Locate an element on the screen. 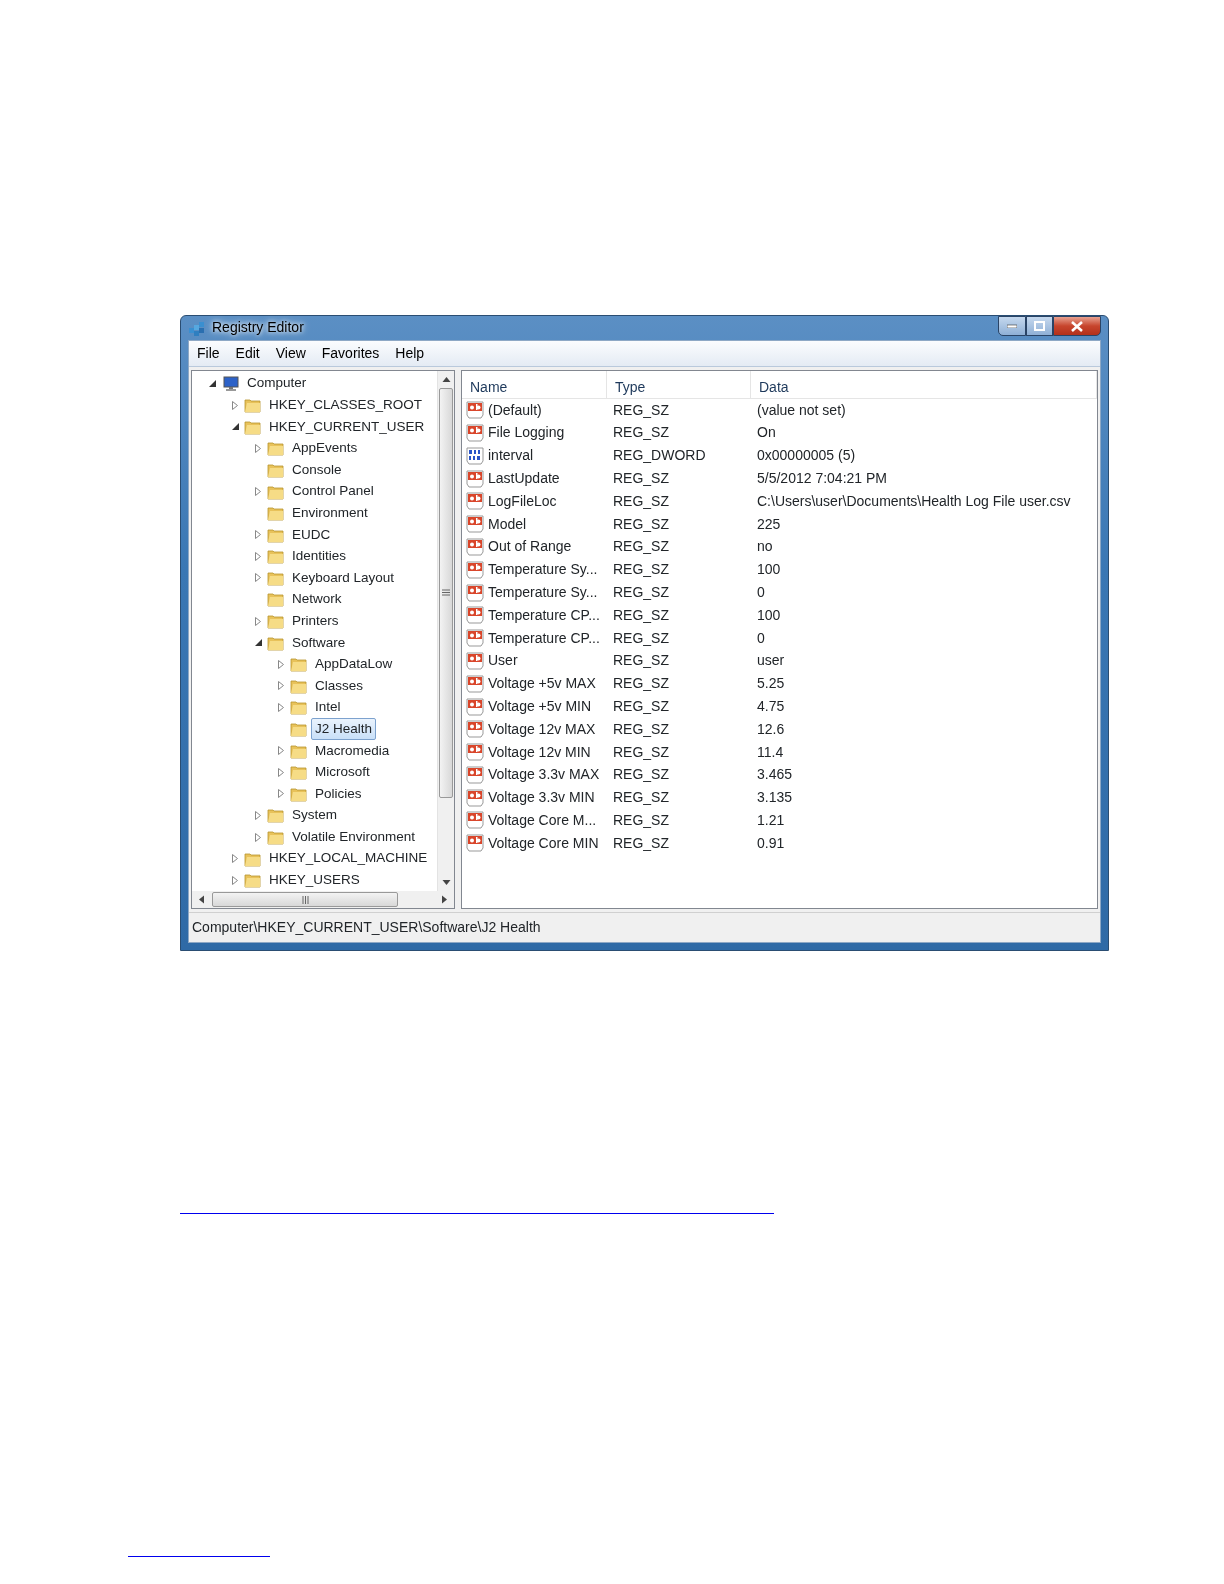 The width and height of the screenshot is (1224, 1584). table-cell-text: LogFileLoc is located at coordinates (522, 501).